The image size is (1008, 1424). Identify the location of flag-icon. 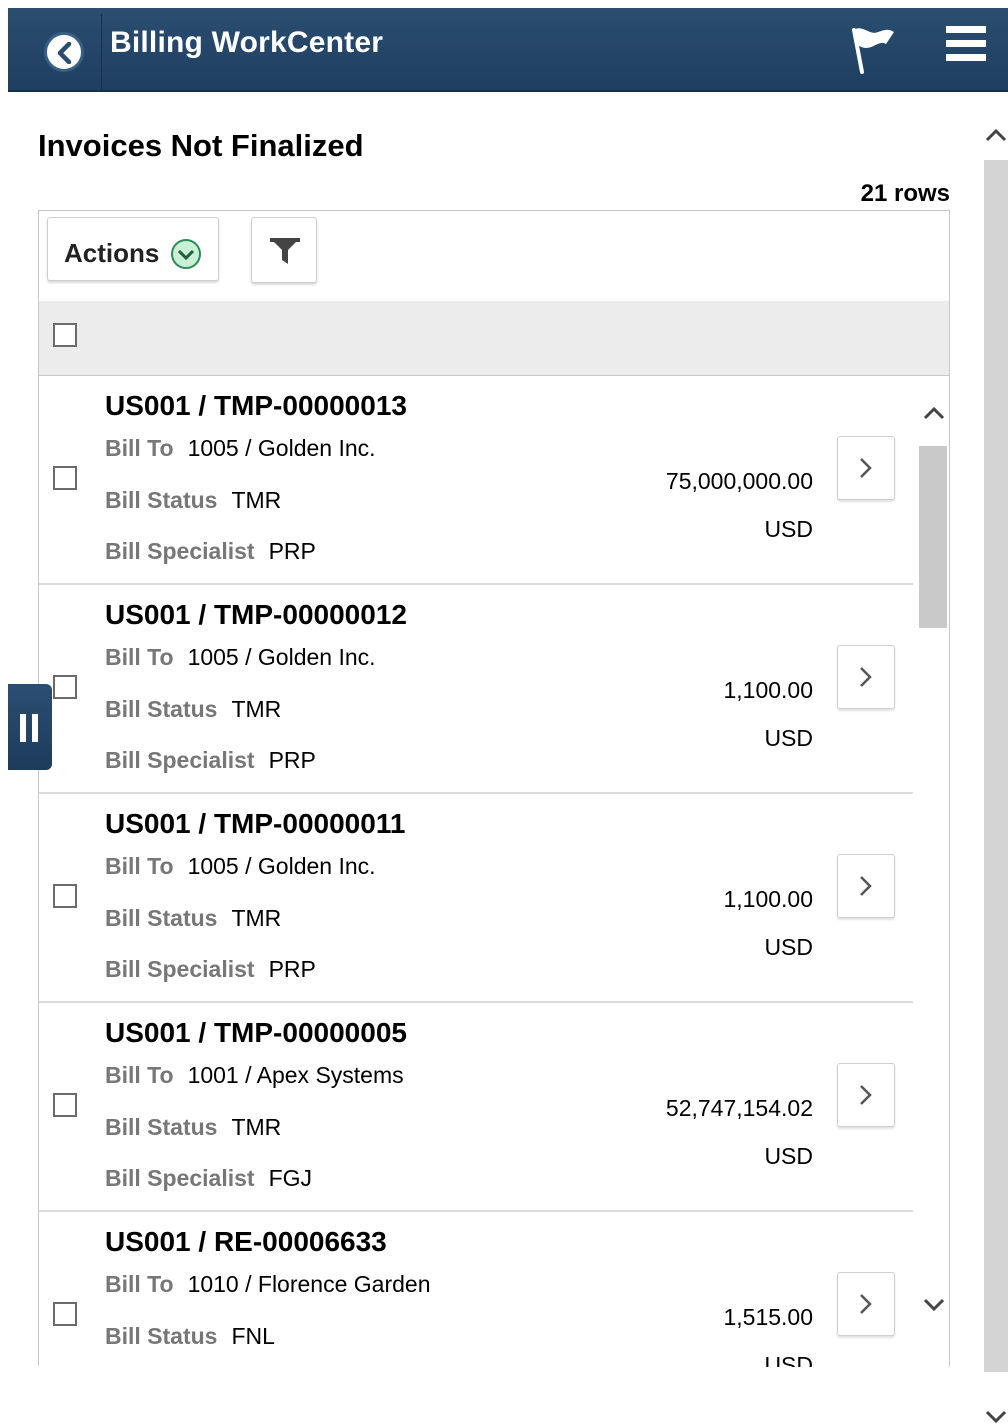
(873, 50).